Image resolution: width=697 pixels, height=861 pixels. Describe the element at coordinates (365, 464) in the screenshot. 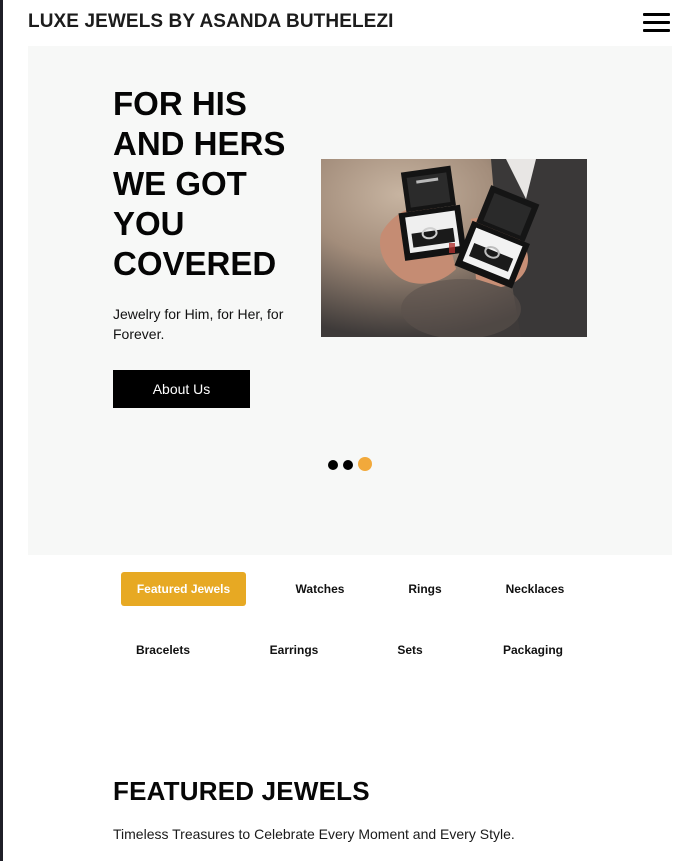

I see `carousel-dot-3-active` at that location.